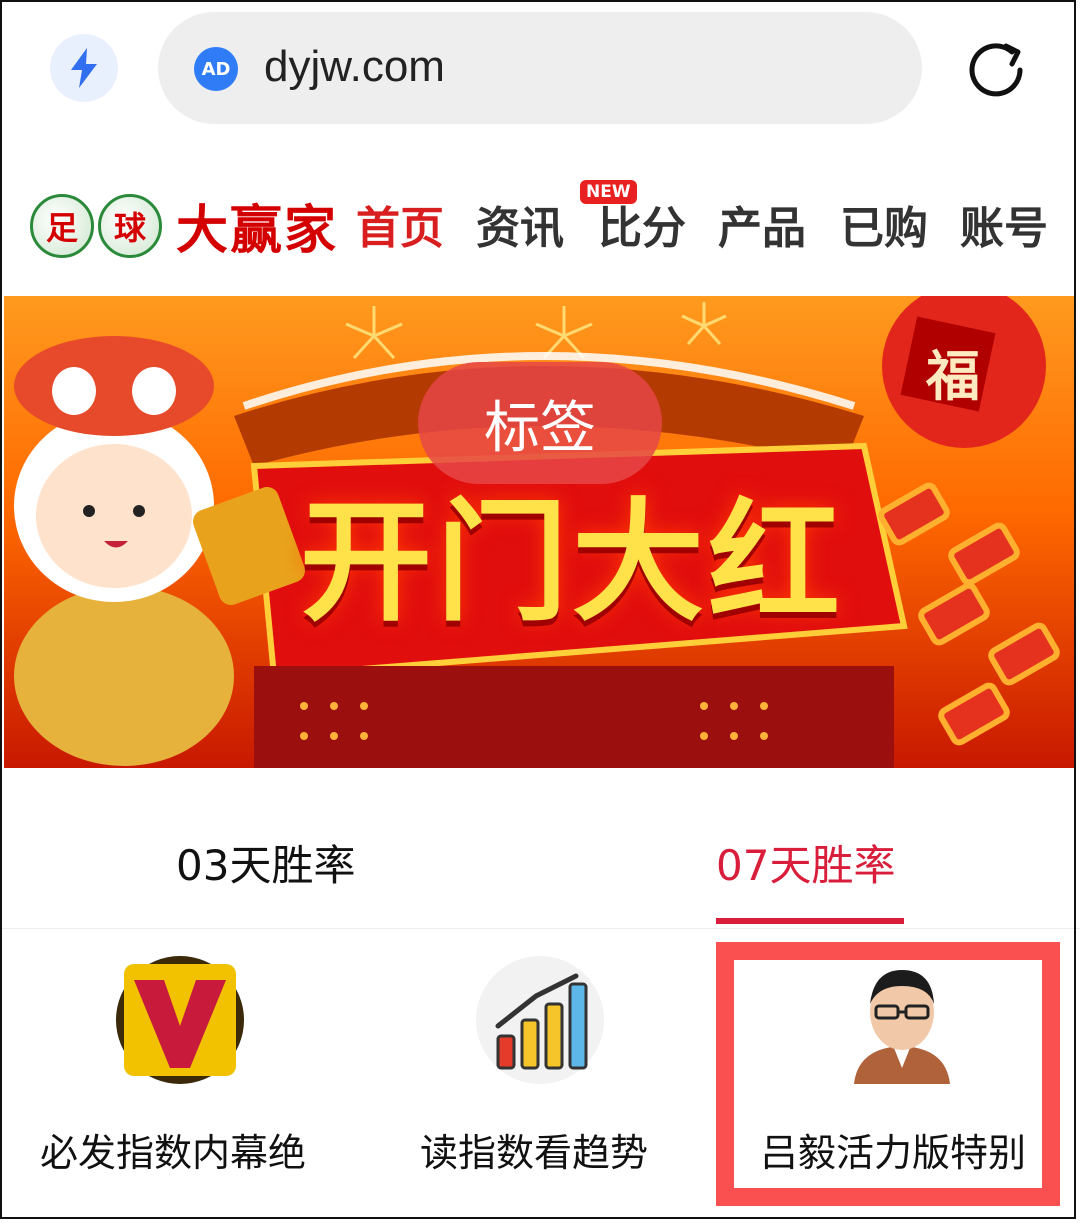  I want to click on winrate-tabs: 03天胜率 07天胜率, so click(540, 854).